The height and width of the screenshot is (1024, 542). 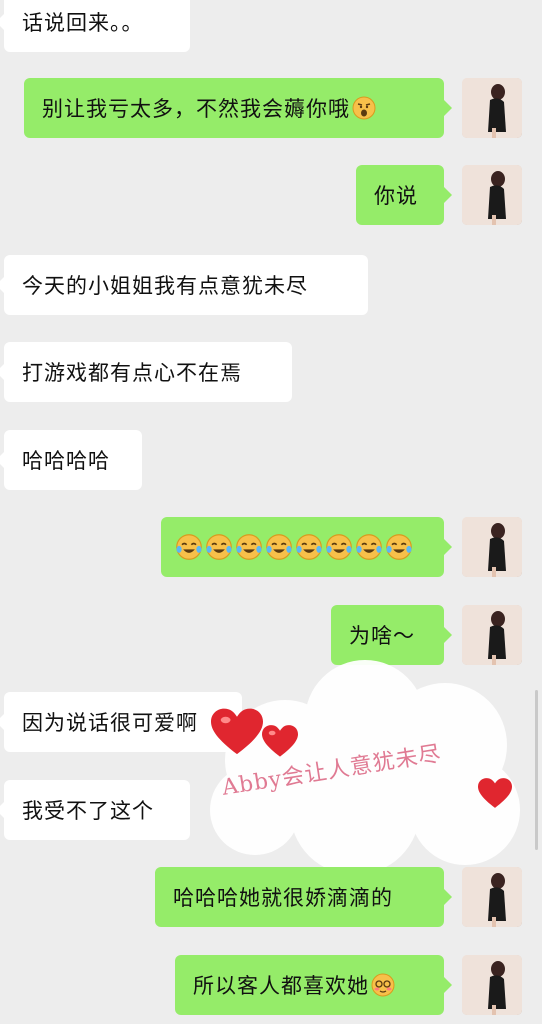 What do you see at coordinates (396, 196) in the screenshot?
I see `message-text: 你说` at bounding box center [396, 196].